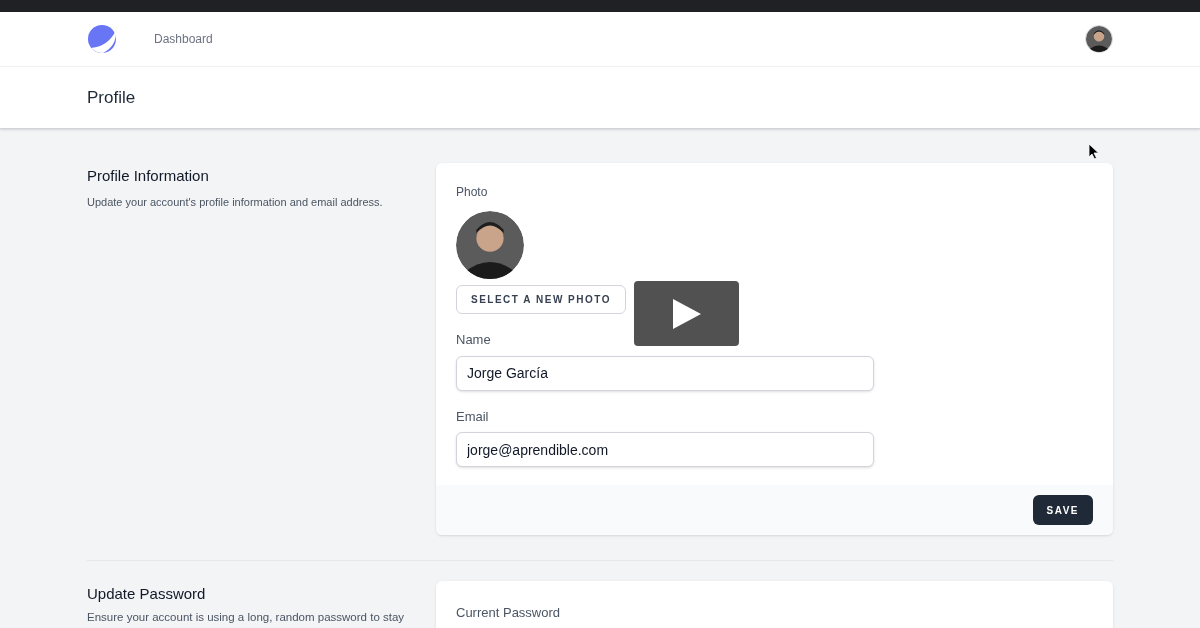 The image size is (1200, 628). Describe the element at coordinates (183, 39) in the screenshot. I see `nav-link: Dashboard` at that location.